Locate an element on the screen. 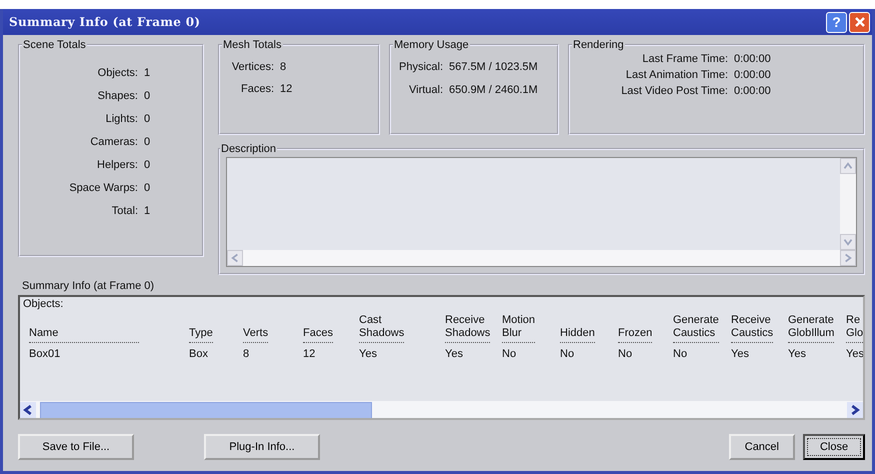 Image resolution: width=875 pixels, height=474 pixels. field-value: 567.5M / 1023.5M is located at coordinates (493, 67).